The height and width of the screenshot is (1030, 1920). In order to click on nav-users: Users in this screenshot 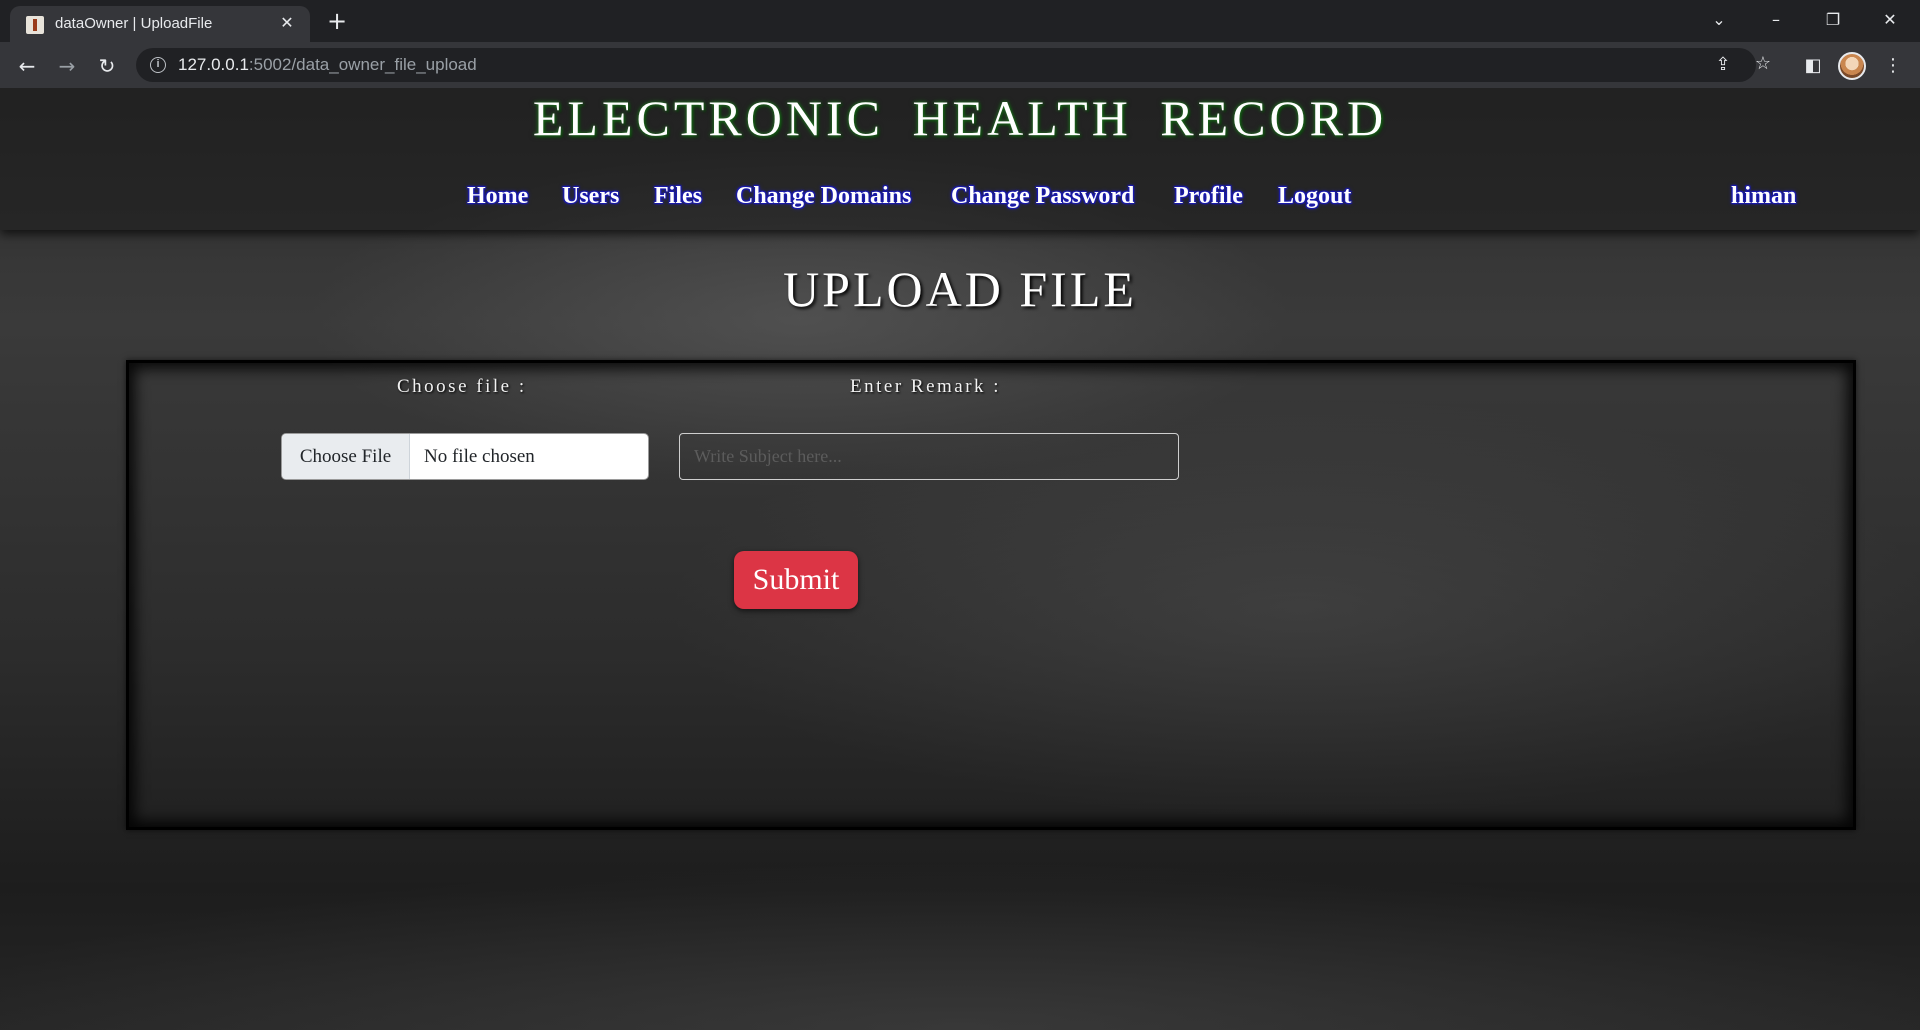, I will do `click(590, 196)`.